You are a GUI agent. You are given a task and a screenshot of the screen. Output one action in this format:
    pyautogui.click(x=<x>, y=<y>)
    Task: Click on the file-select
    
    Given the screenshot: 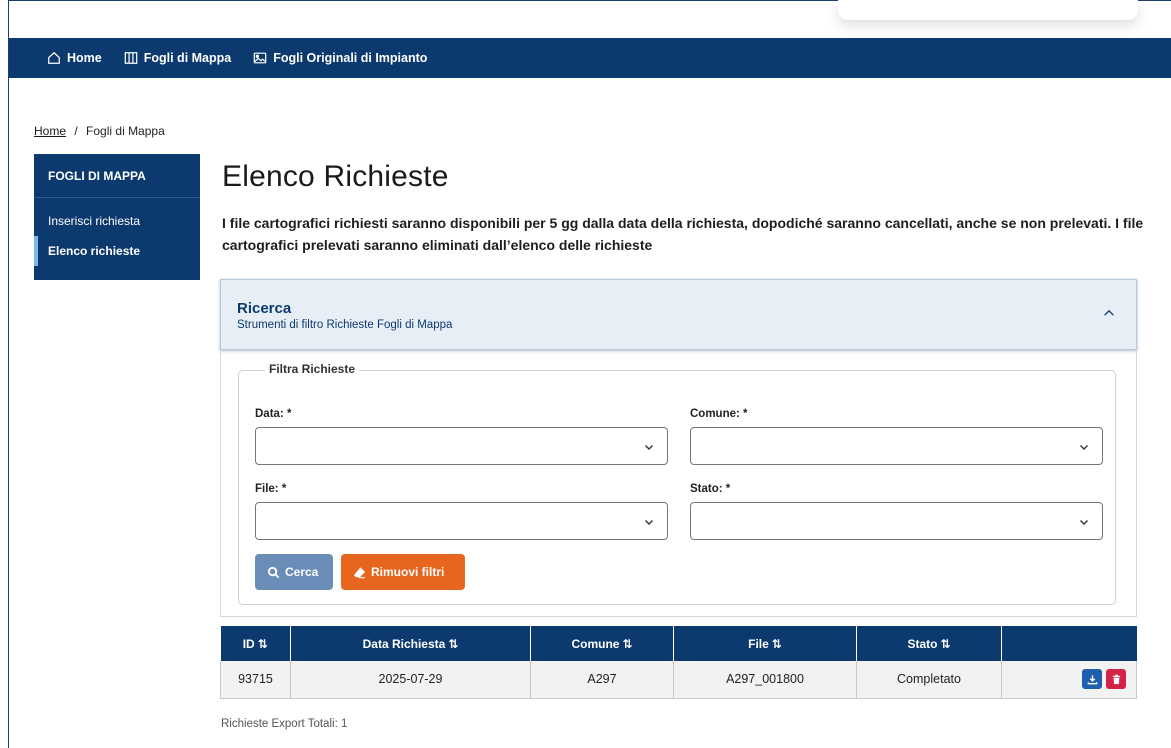 What is the action you would take?
    pyautogui.click(x=461, y=521)
    